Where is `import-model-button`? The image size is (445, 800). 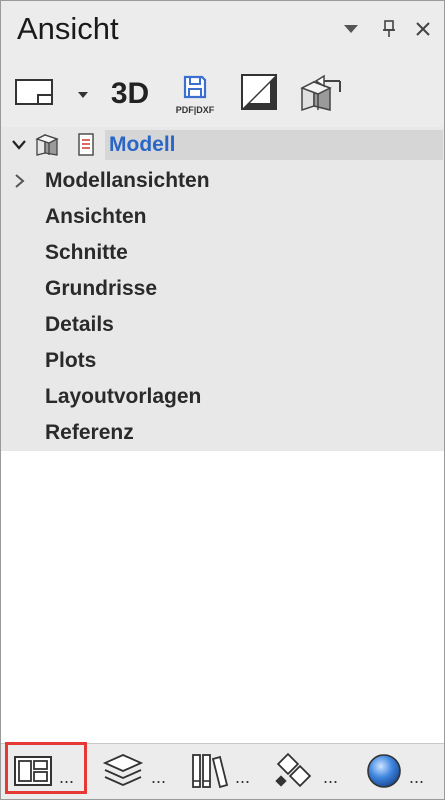
import-model-button is located at coordinates (321, 94).